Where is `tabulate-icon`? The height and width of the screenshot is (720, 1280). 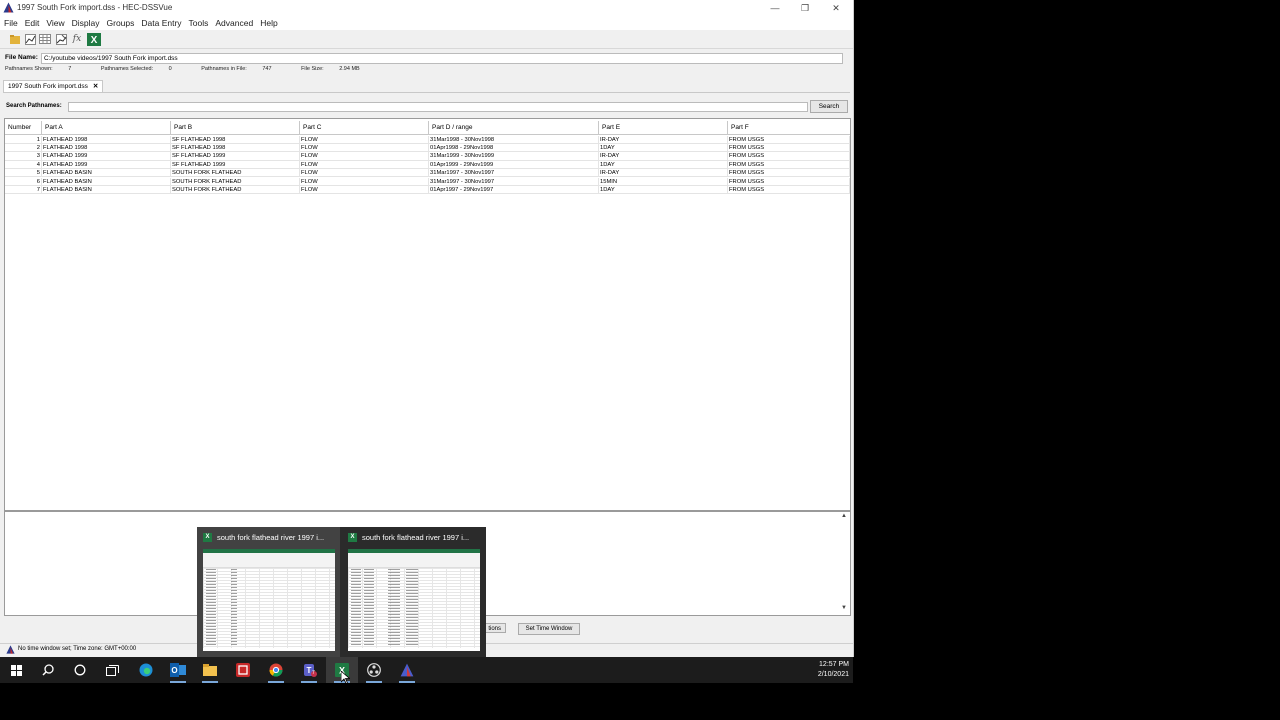
tabulate-icon is located at coordinates (45, 39).